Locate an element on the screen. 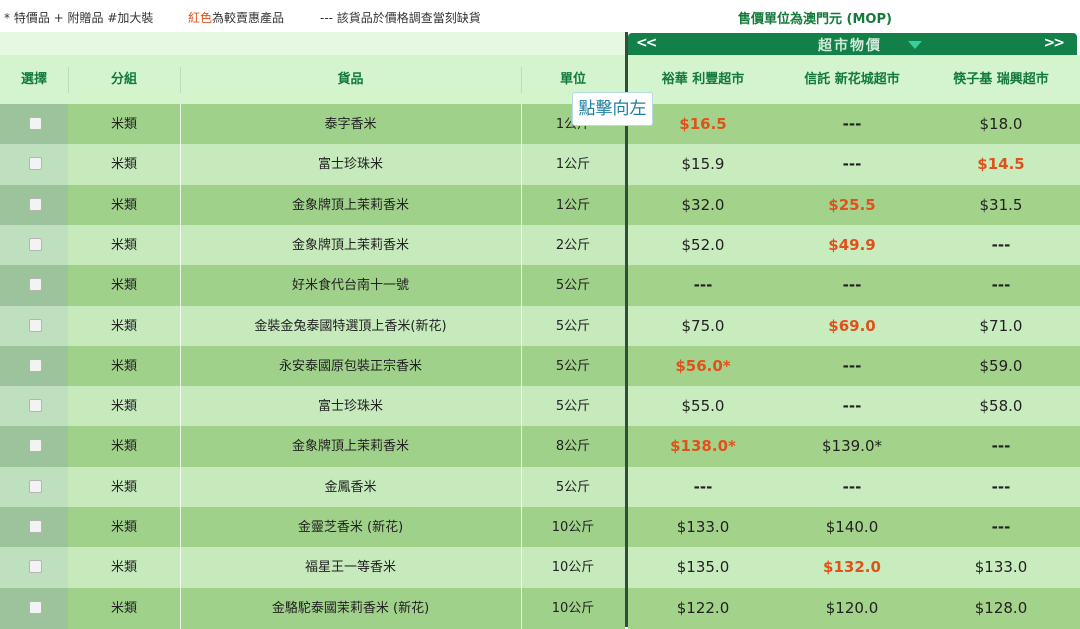 This screenshot has width=1080, height=629. table-row: 米類金鳳香米5公斤--------- is located at coordinates (540, 487).